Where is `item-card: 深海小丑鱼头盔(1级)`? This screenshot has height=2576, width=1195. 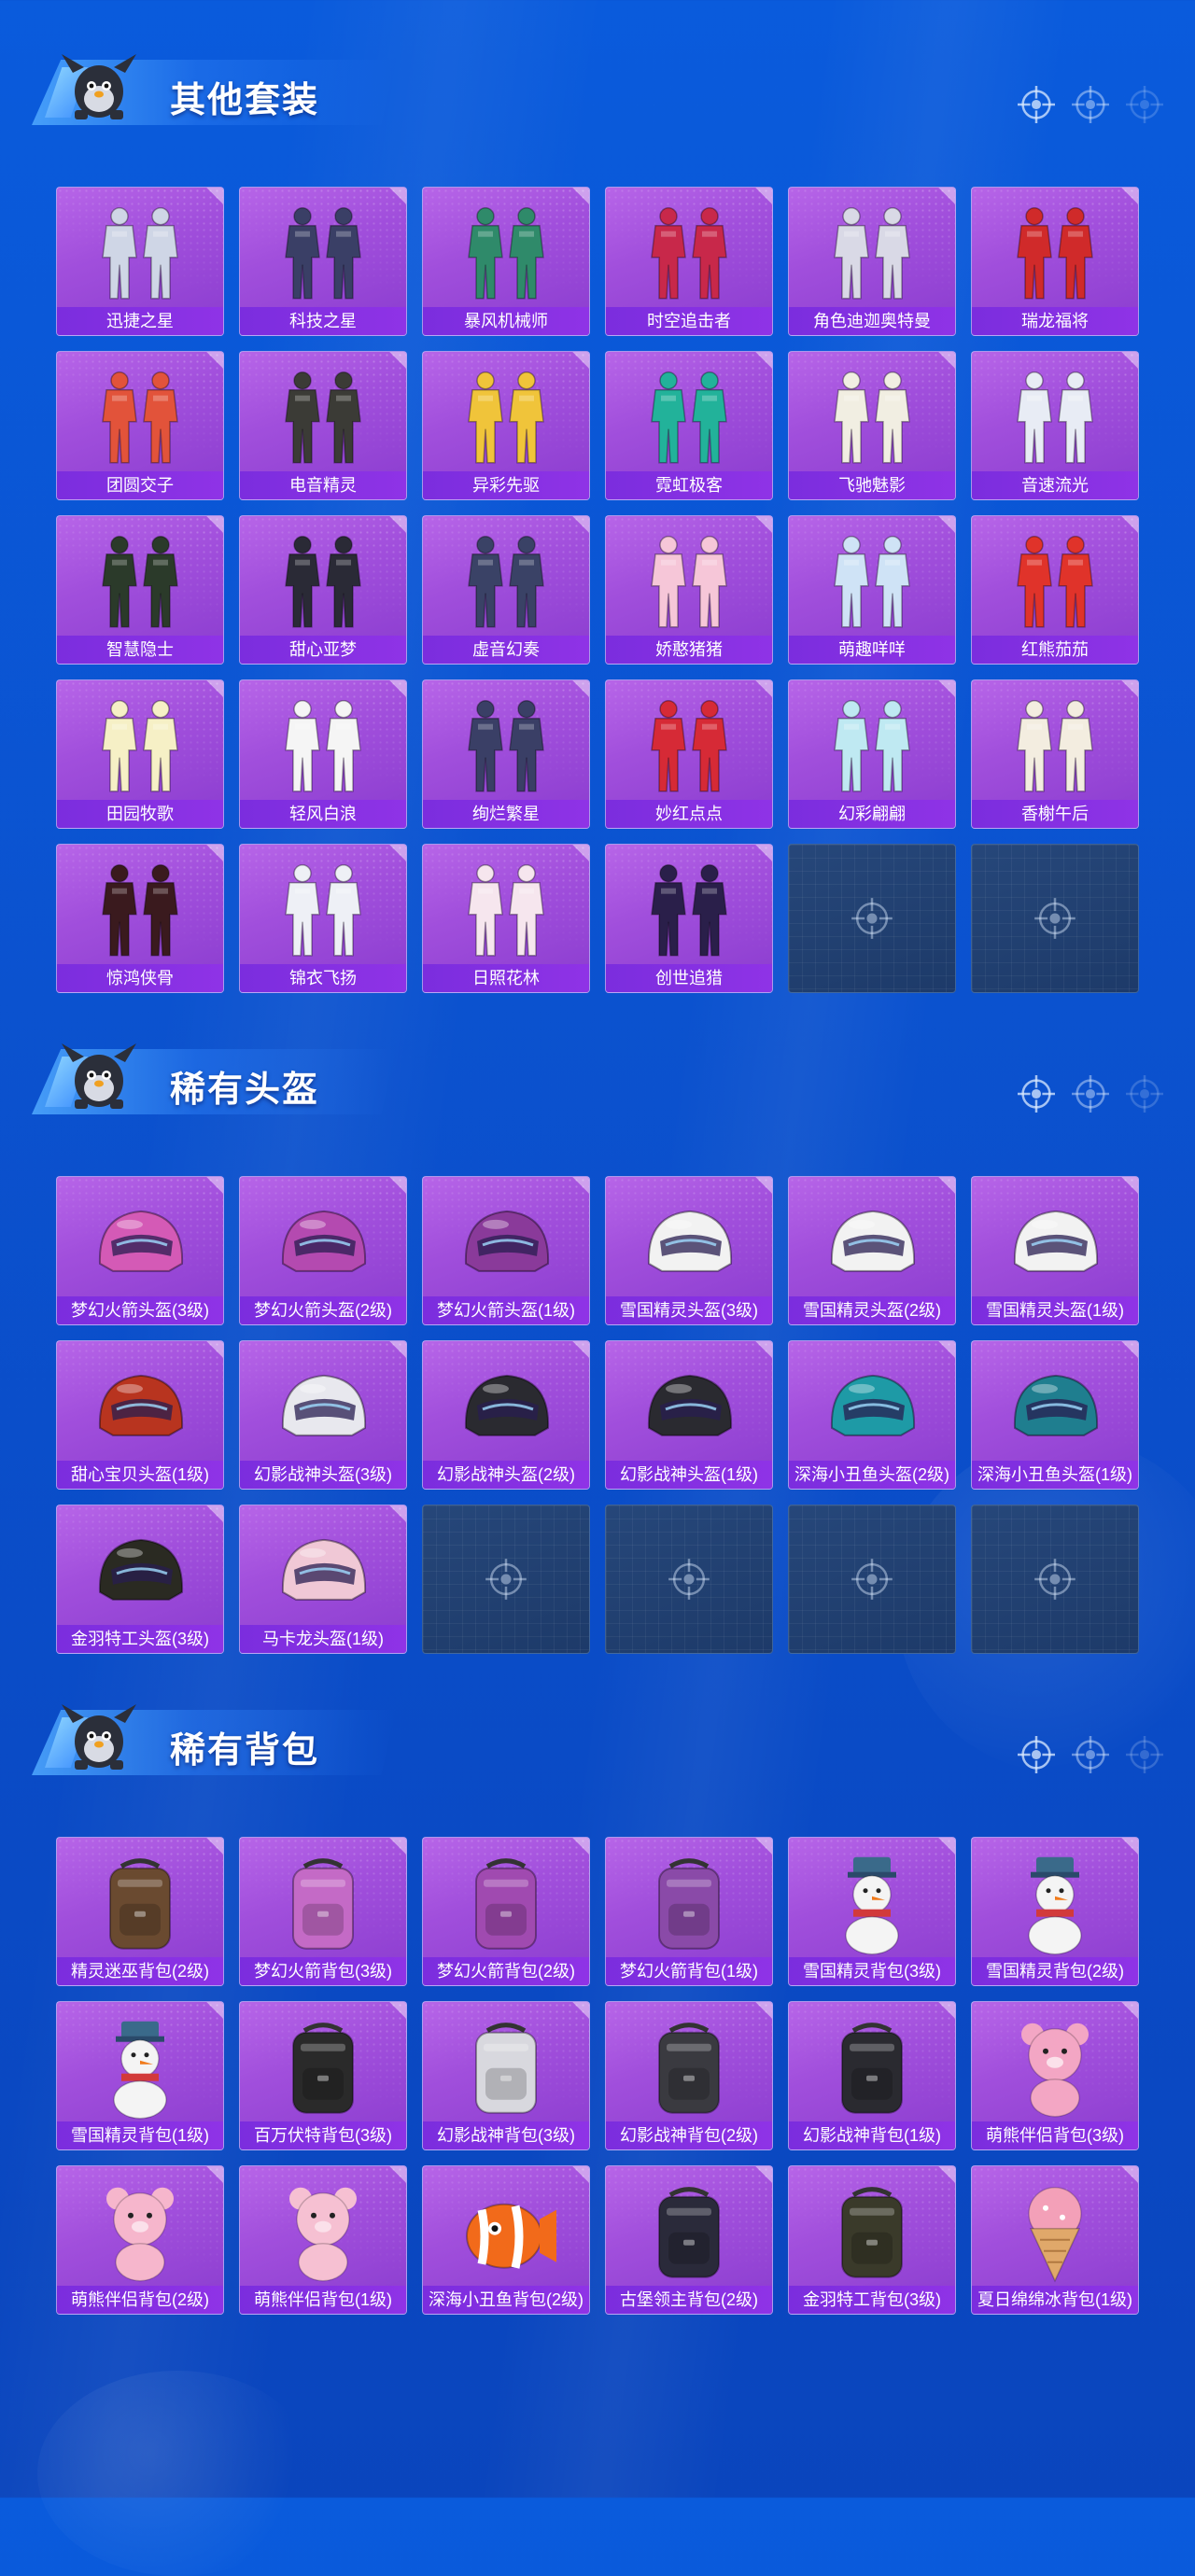 item-card: 深海小丑鱼头盔(1级) is located at coordinates (1055, 1415).